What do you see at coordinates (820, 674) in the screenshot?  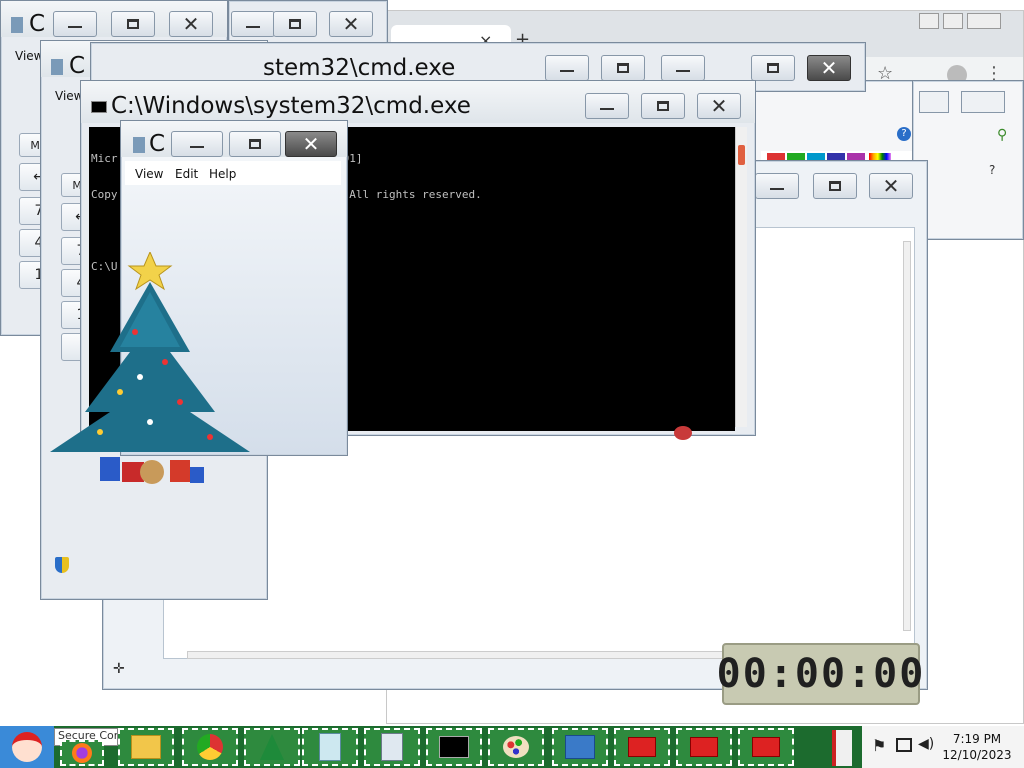 I see `stopwatch-display: 00:00:00` at bounding box center [820, 674].